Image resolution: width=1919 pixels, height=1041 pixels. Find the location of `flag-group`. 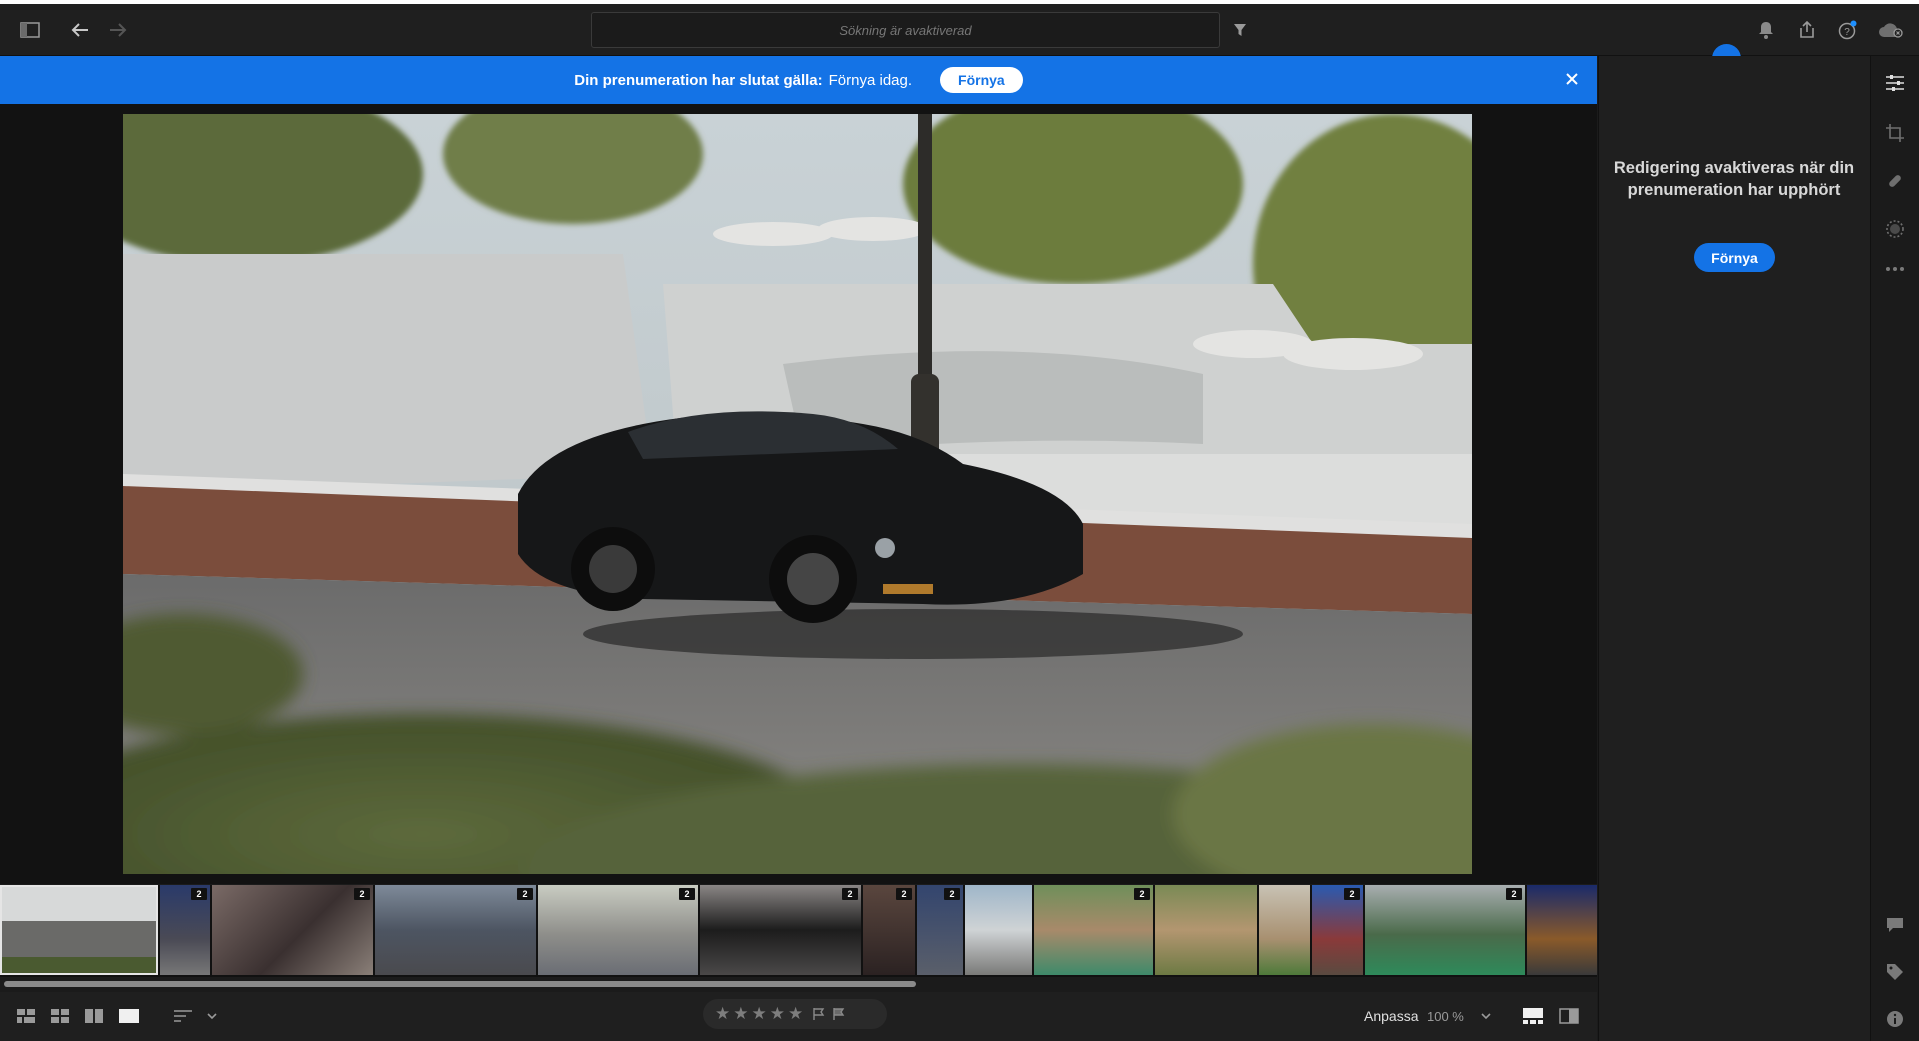

flag-group is located at coordinates (829, 1014).